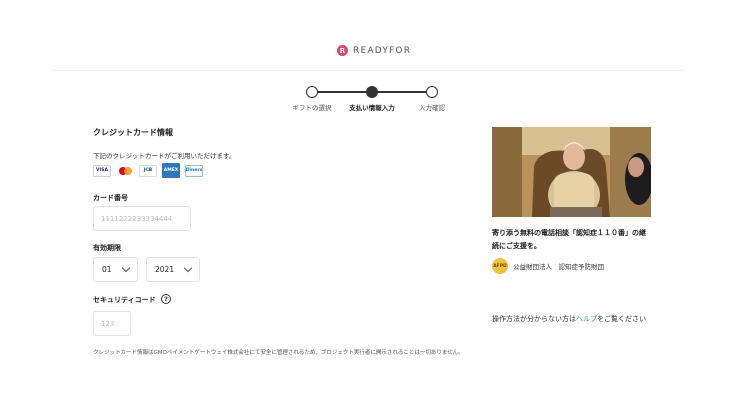 Image resolution: width=736 pixels, height=414 pixels. Describe the element at coordinates (102, 170) in the screenshot. I see `visa-icon: VISA` at that location.